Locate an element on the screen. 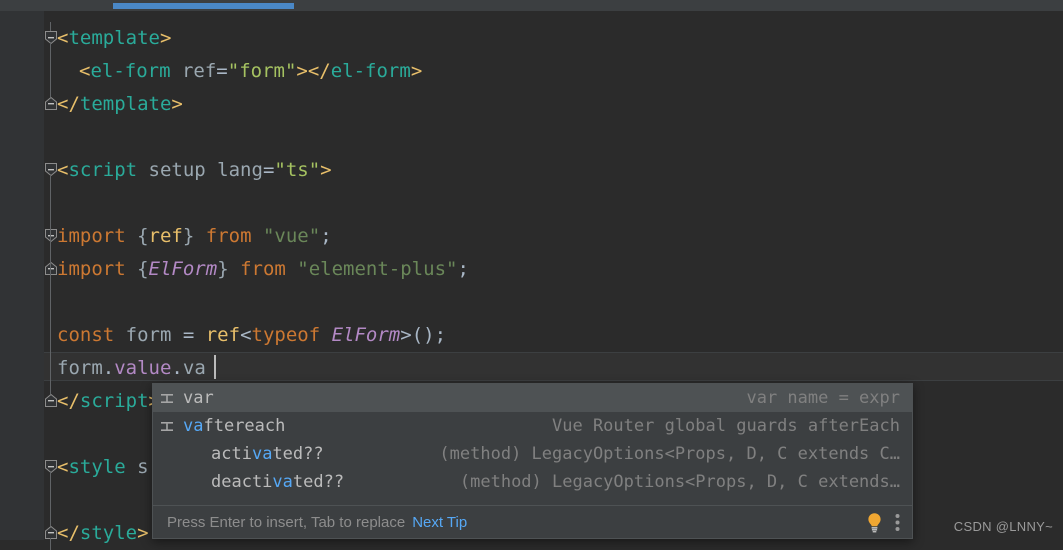 This screenshot has width=1063, height=550. code-line: <el-form ref="form"></el-form> is located at coordinates (250, 71).